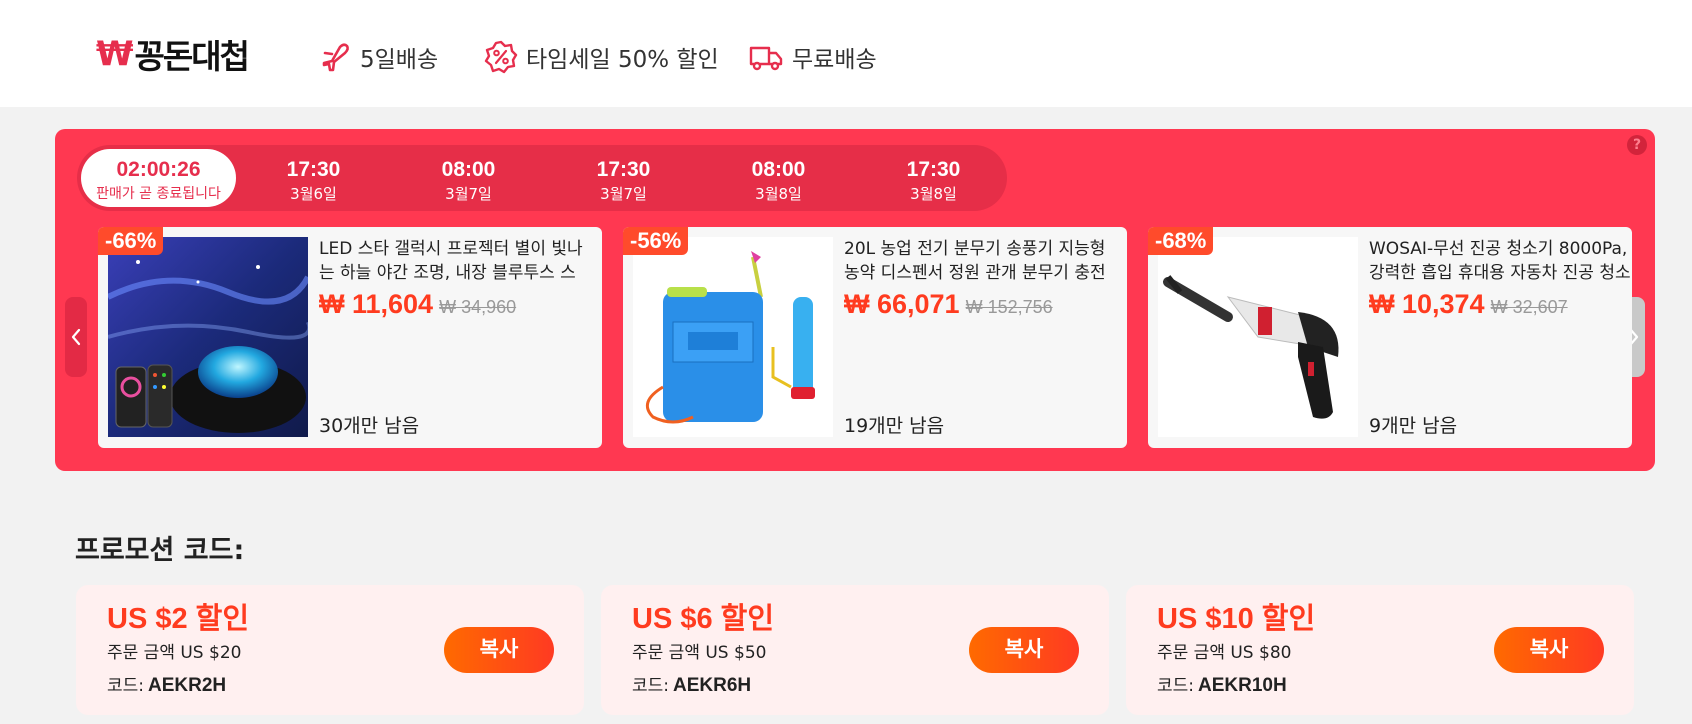  I want to click on coupon-minimum: 주문 금액 US $20, so click(174, 653).